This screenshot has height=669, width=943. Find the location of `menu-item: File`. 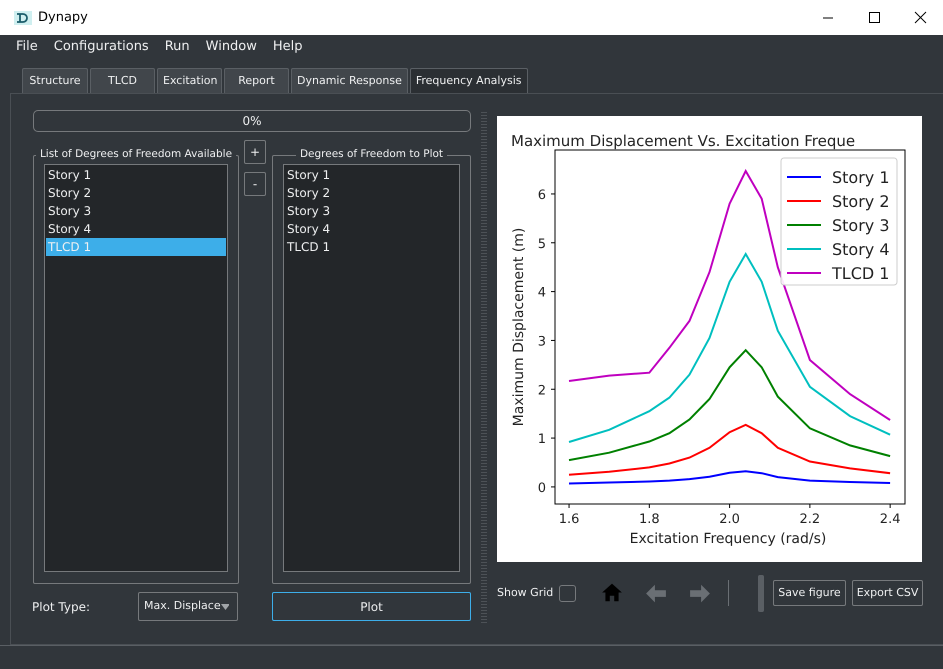

menu-item: File is located at coordinates (27, 46).